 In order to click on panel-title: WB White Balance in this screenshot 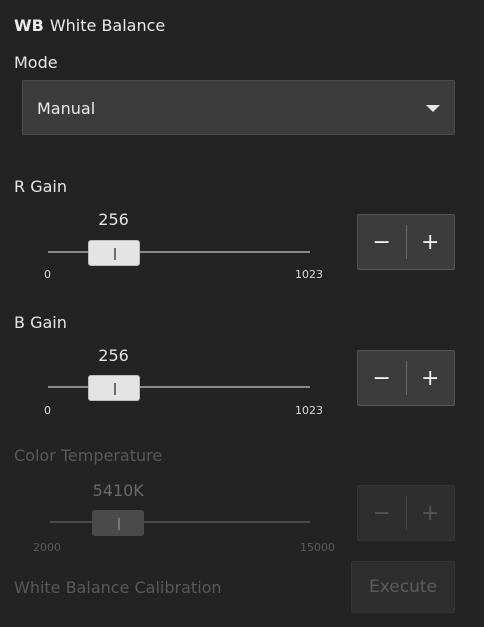, I will do `click(89, 25)`.